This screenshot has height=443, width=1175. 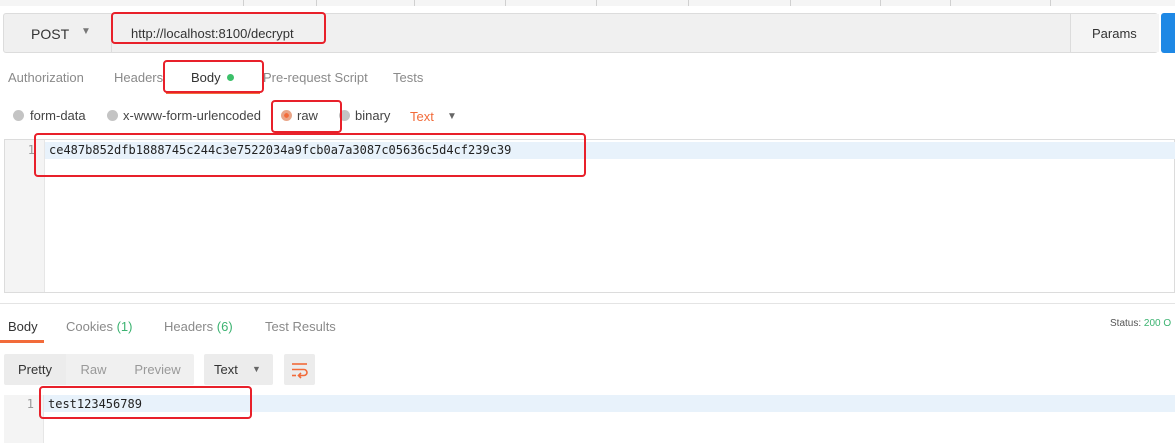 I want to click on line-number: 1, so click(x=31, y=150).